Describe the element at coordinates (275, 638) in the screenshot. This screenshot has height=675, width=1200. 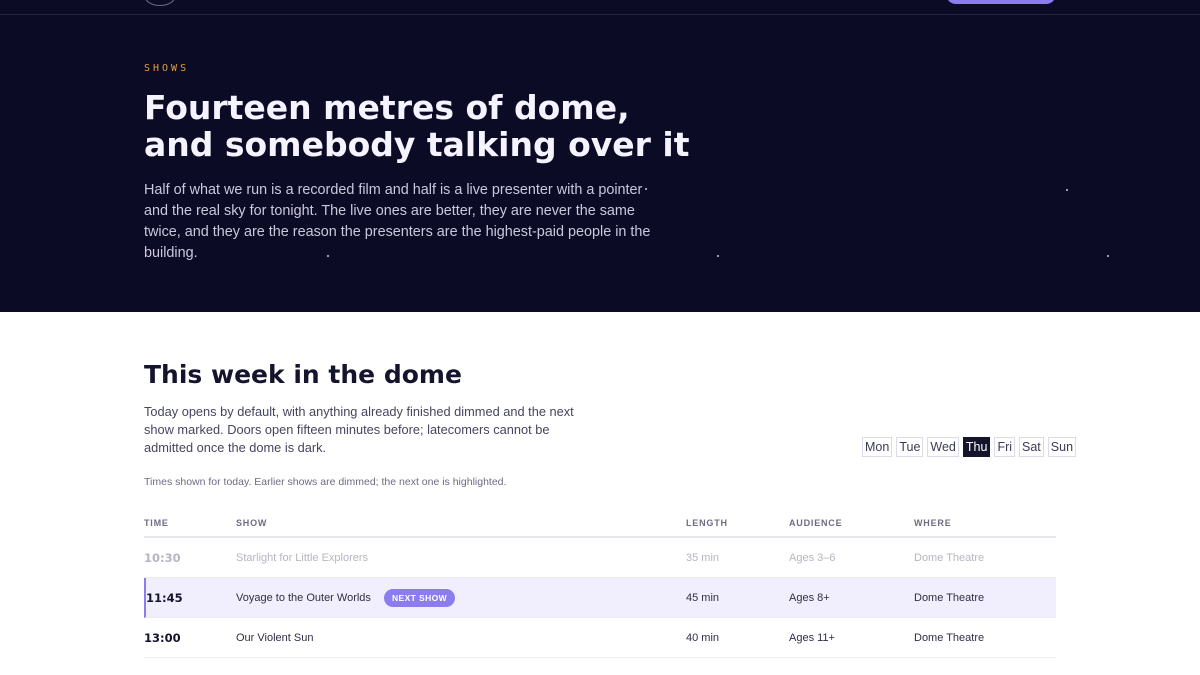
I see `show-title: Our Violent Sun` at that location.